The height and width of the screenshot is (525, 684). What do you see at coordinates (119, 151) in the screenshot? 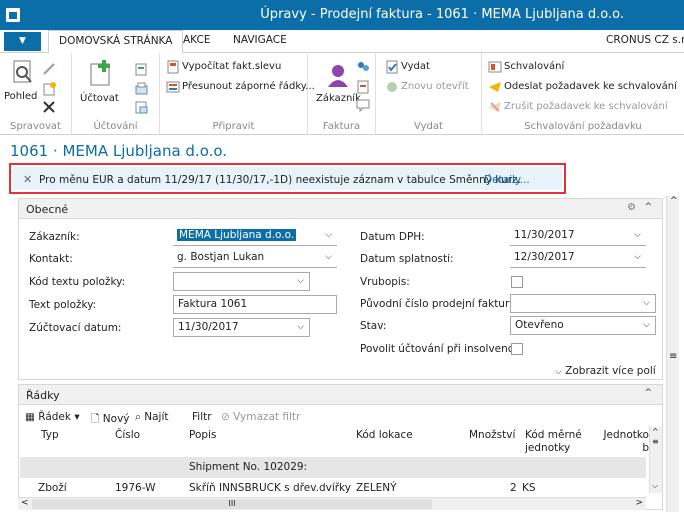
I see `page-title: 1061 · MEMA Ljubljana d.o.o.` at bounding box center [119, 151].